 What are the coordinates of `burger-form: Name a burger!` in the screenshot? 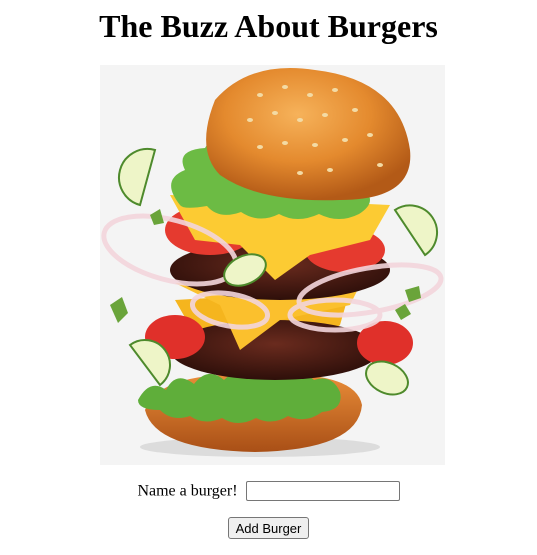 It's located at (268, 491).